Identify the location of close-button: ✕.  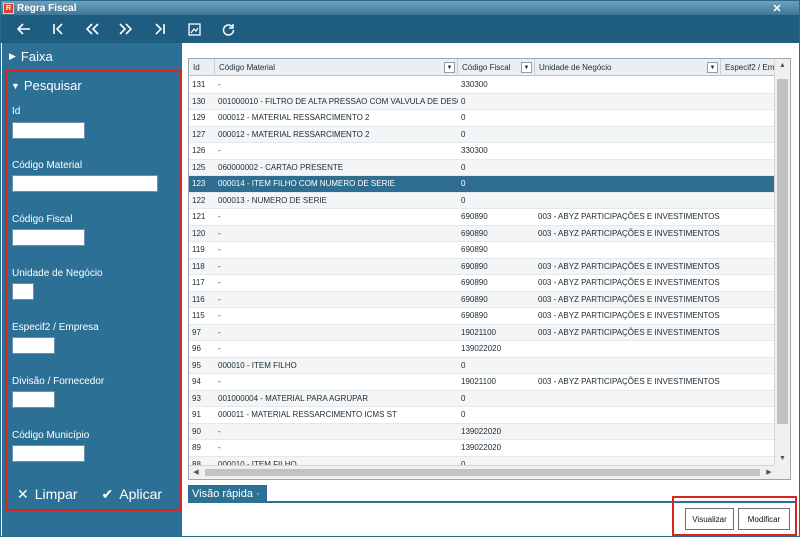
(777, 8).